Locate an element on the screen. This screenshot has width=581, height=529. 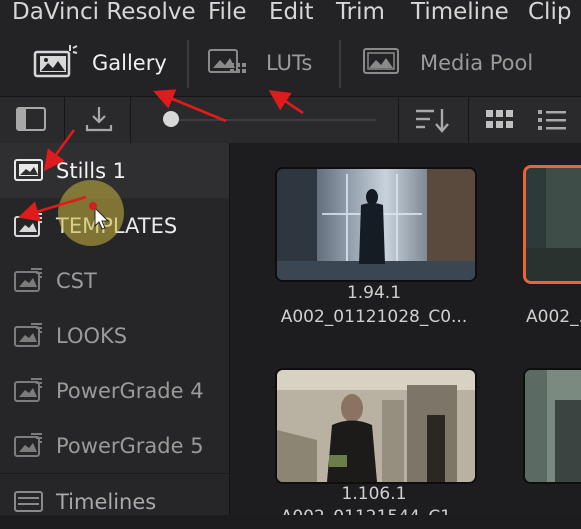
still-number: 1.94.1 is located at coordinates (374, 293).